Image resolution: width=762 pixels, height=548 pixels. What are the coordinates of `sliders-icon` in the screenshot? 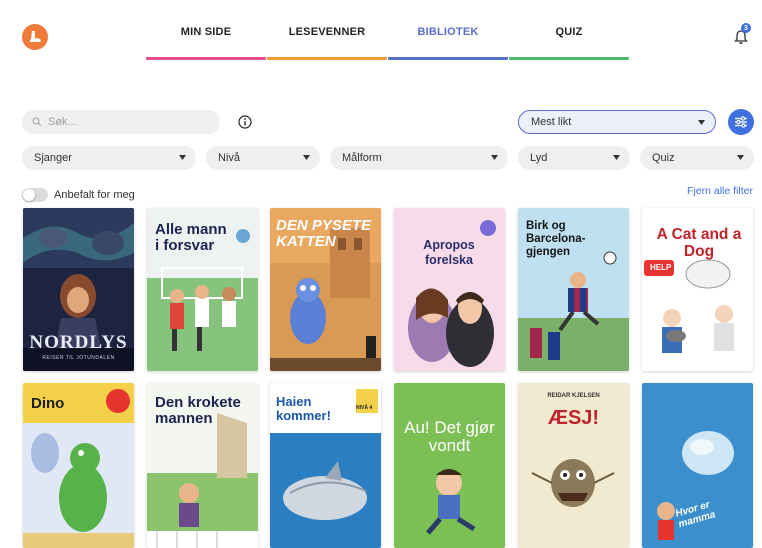 It's located at (741, 122).